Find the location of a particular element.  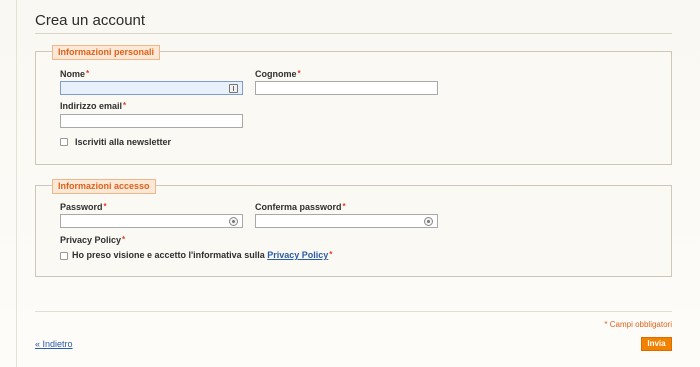

newsletter-checkbox is located at coordinates (64, 142).